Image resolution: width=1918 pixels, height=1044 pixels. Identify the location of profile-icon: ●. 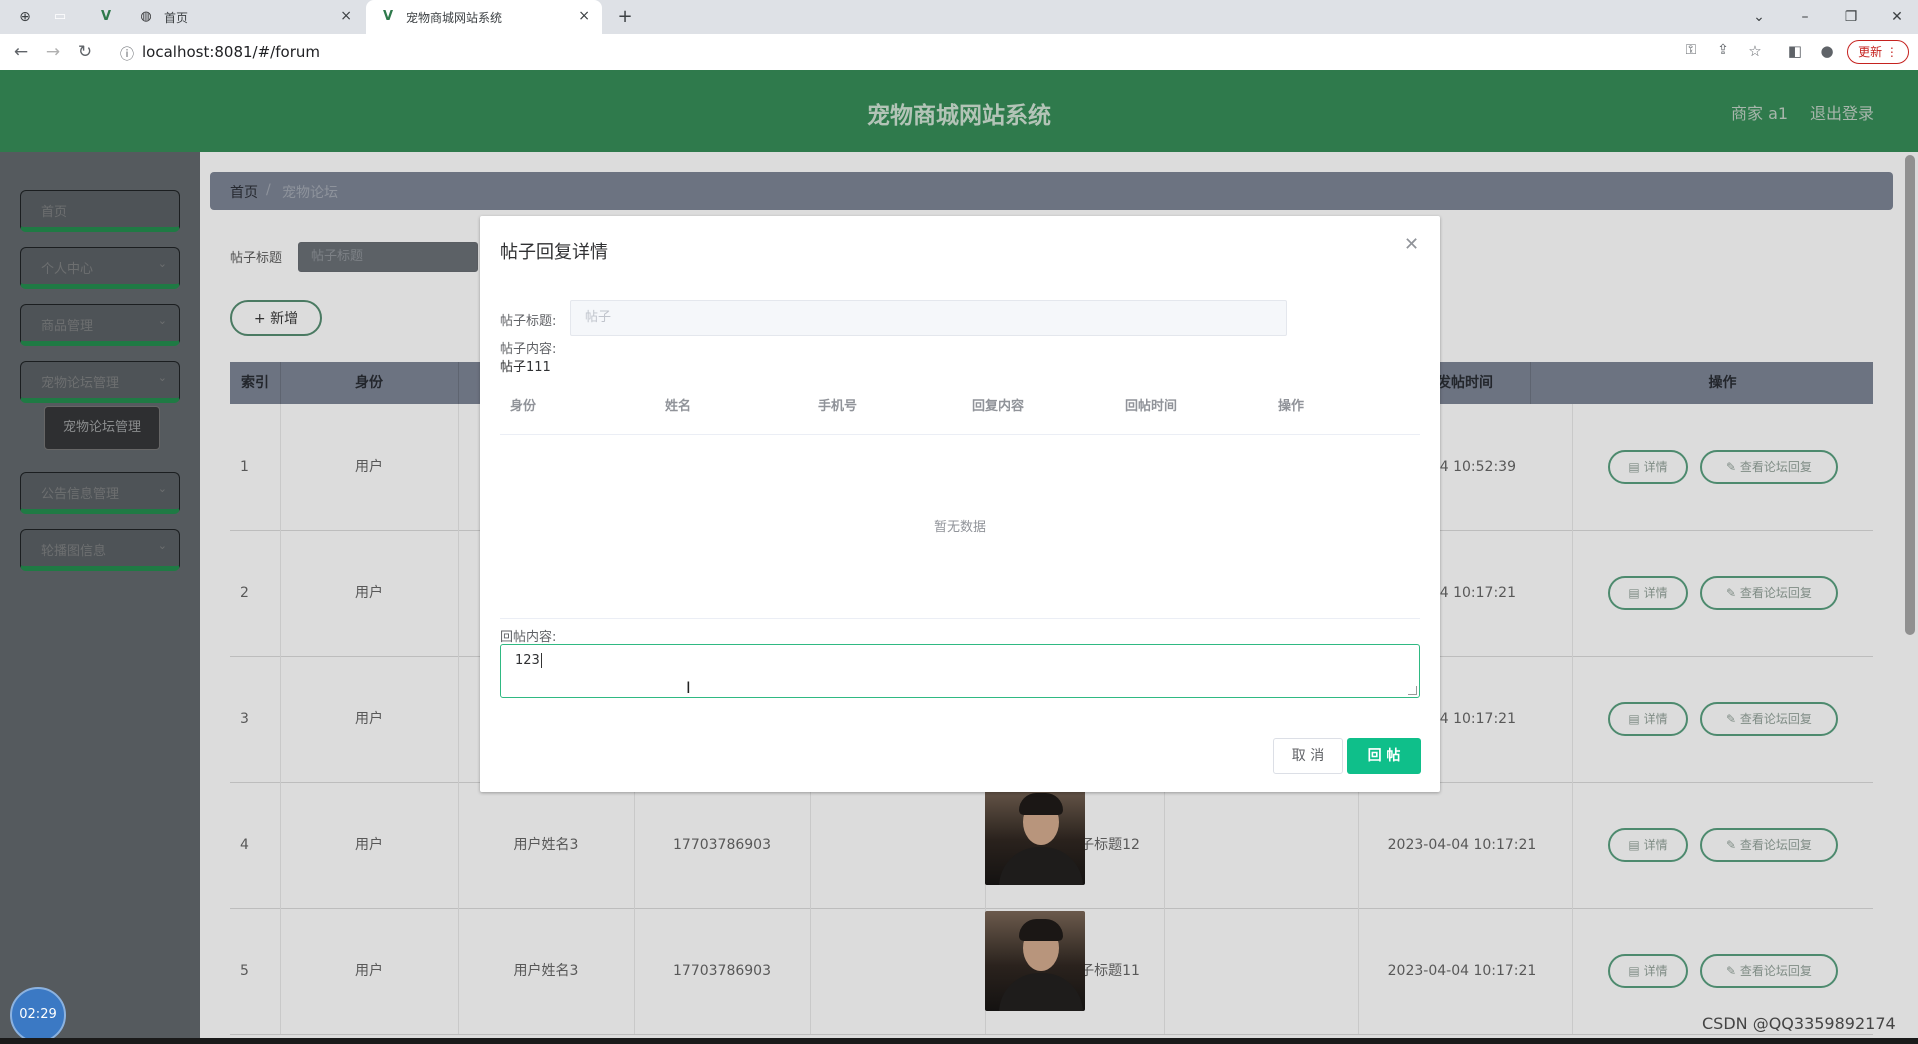
(1827, 51).